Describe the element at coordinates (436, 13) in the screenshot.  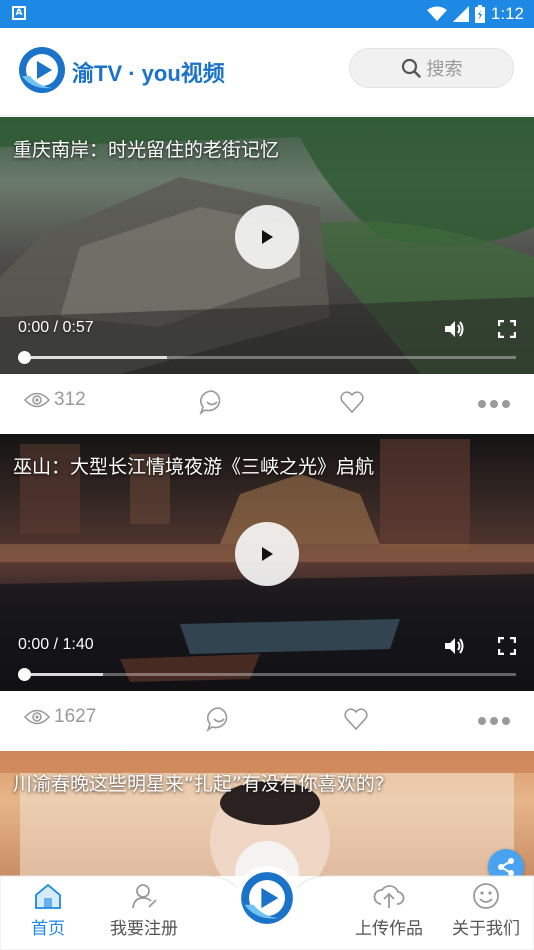
I see `wifi-icon` at that location.